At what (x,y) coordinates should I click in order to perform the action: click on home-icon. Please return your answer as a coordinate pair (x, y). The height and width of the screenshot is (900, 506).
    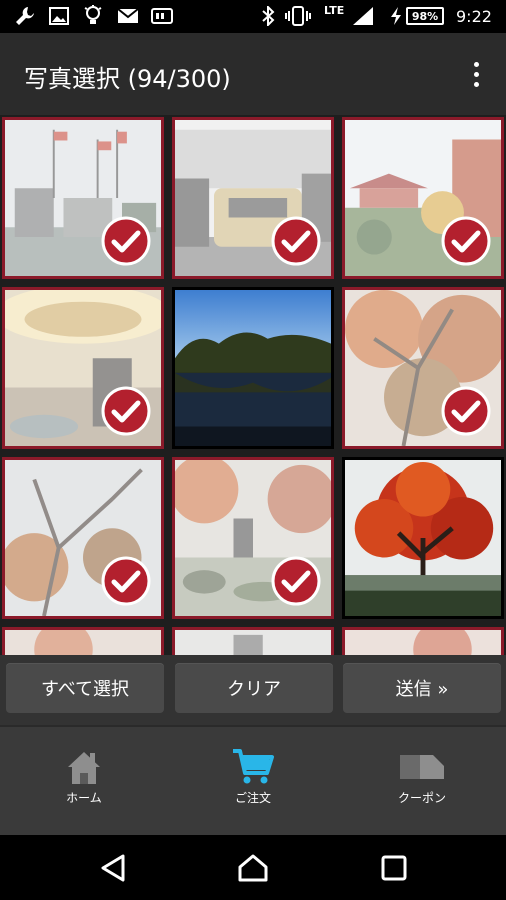
    Looking at the image, I should click on (84, 768).